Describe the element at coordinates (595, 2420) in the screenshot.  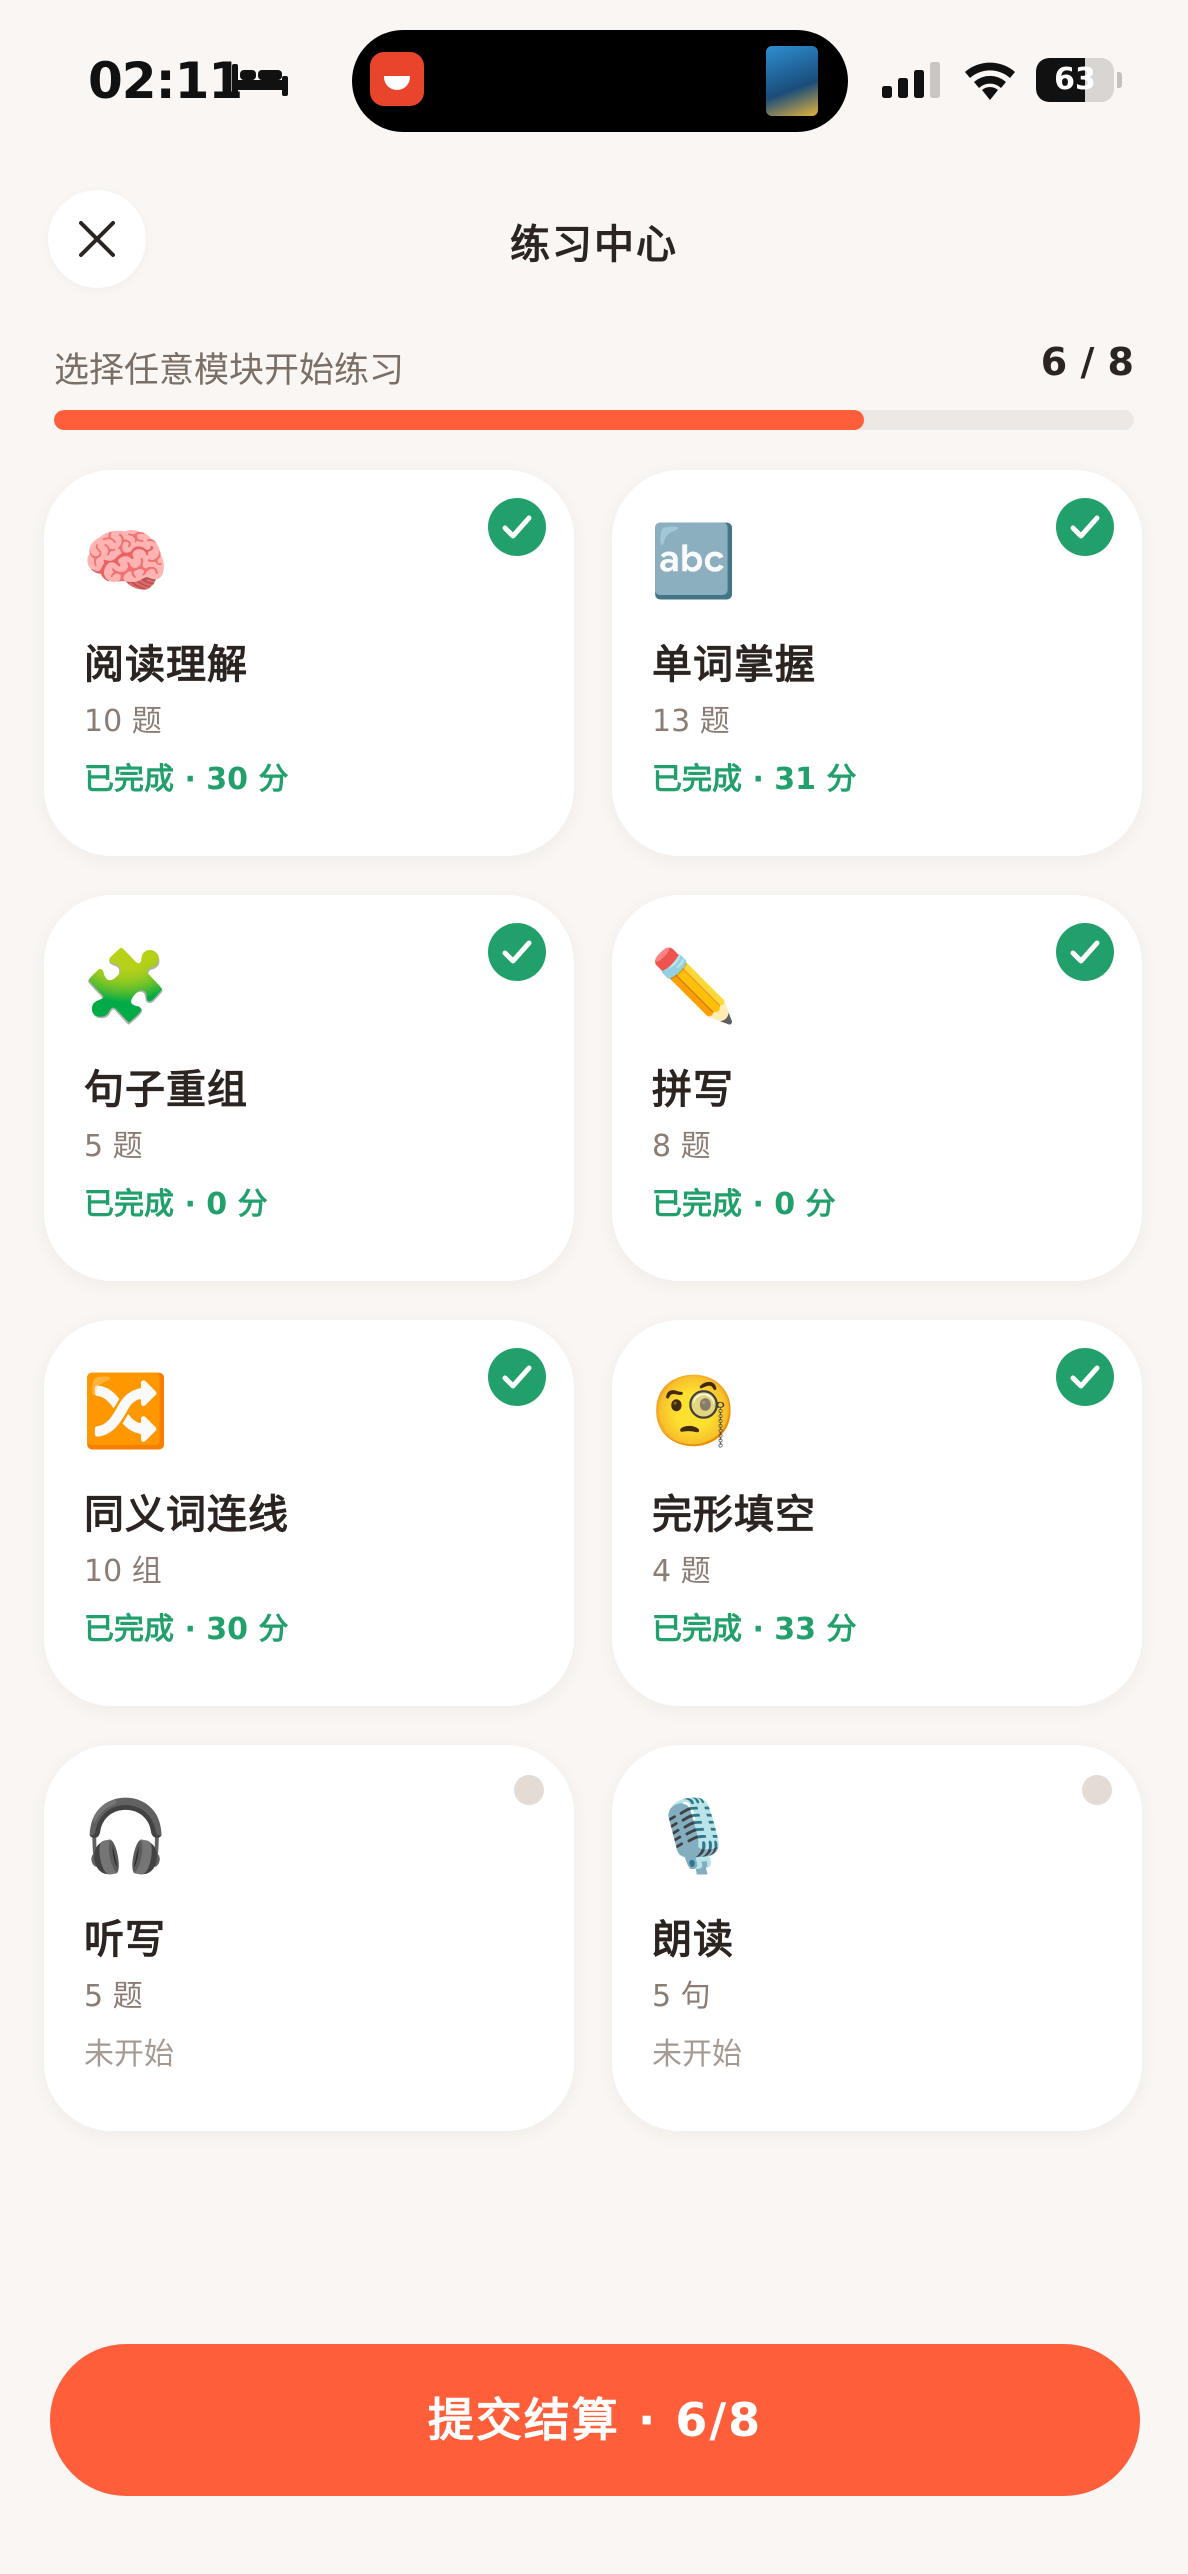
I see `submit-button: 提交结算 · 6/8` at that location.